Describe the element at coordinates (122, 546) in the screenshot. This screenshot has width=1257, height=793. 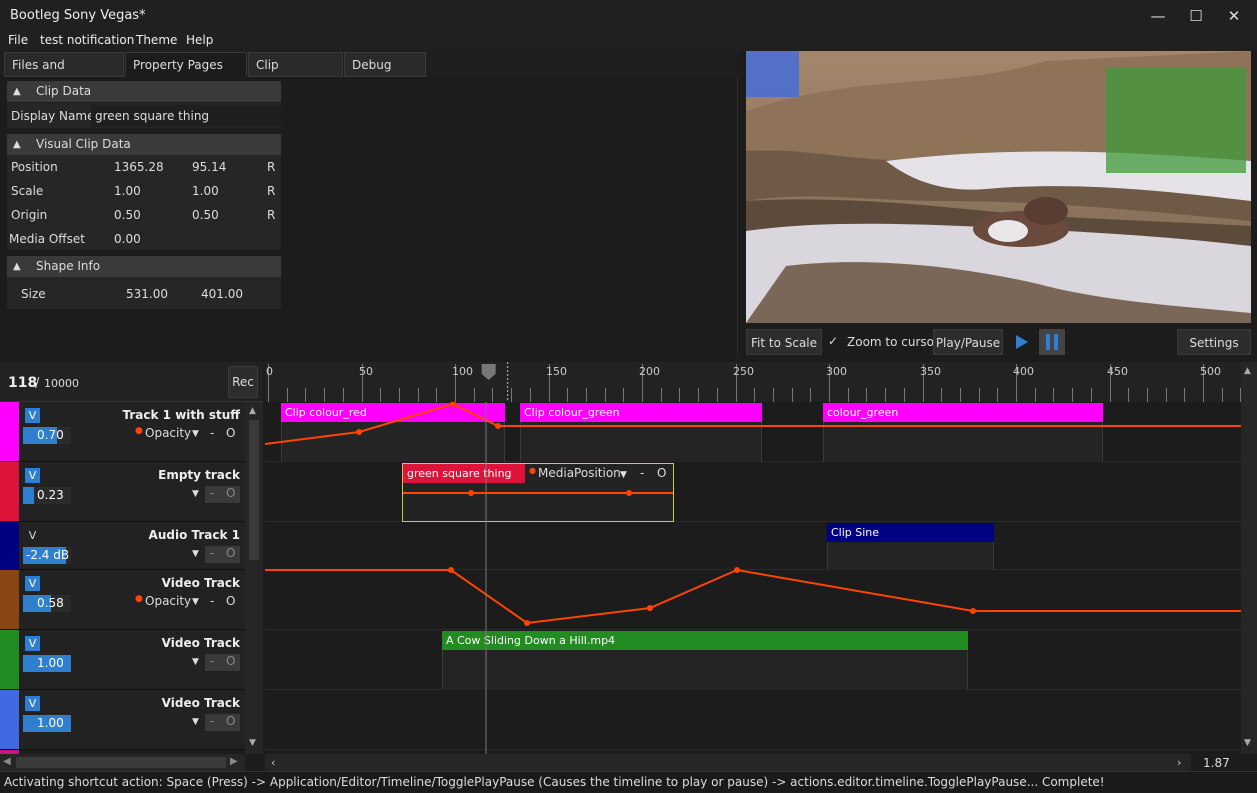
I see `track-header: V -2.4 dB Audio Track 1 ▼ -O` at that location.